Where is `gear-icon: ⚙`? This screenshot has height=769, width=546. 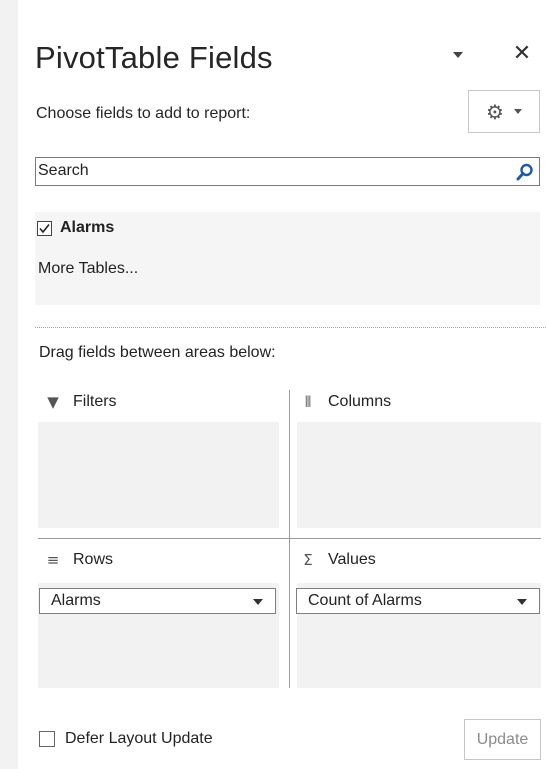
gear-icon: ⚙ is located at coordinates (495, 111).